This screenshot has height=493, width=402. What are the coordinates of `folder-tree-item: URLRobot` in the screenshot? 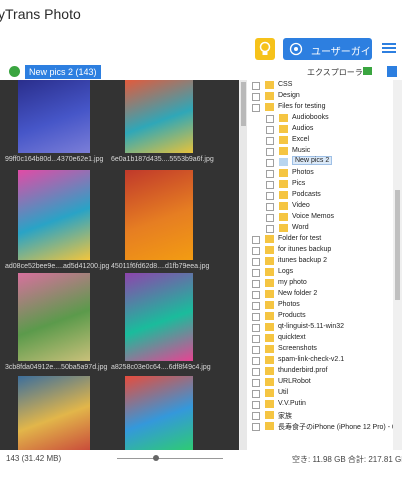 It's located at (322, 382).